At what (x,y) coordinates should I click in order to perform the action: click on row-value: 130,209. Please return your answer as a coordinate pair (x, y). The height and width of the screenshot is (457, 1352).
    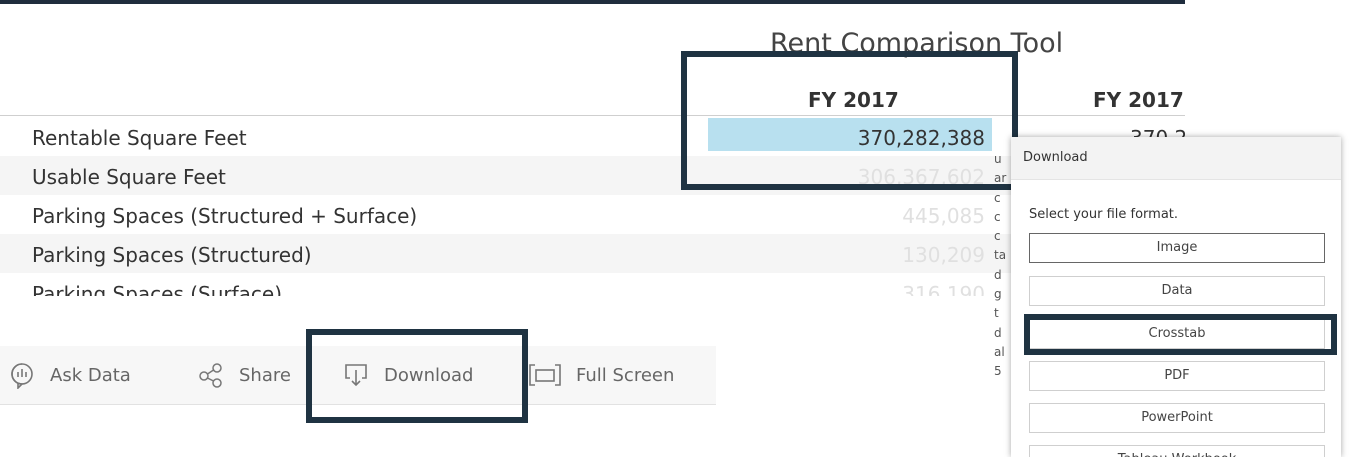
    Looking at the image, I should click on (943, 255).